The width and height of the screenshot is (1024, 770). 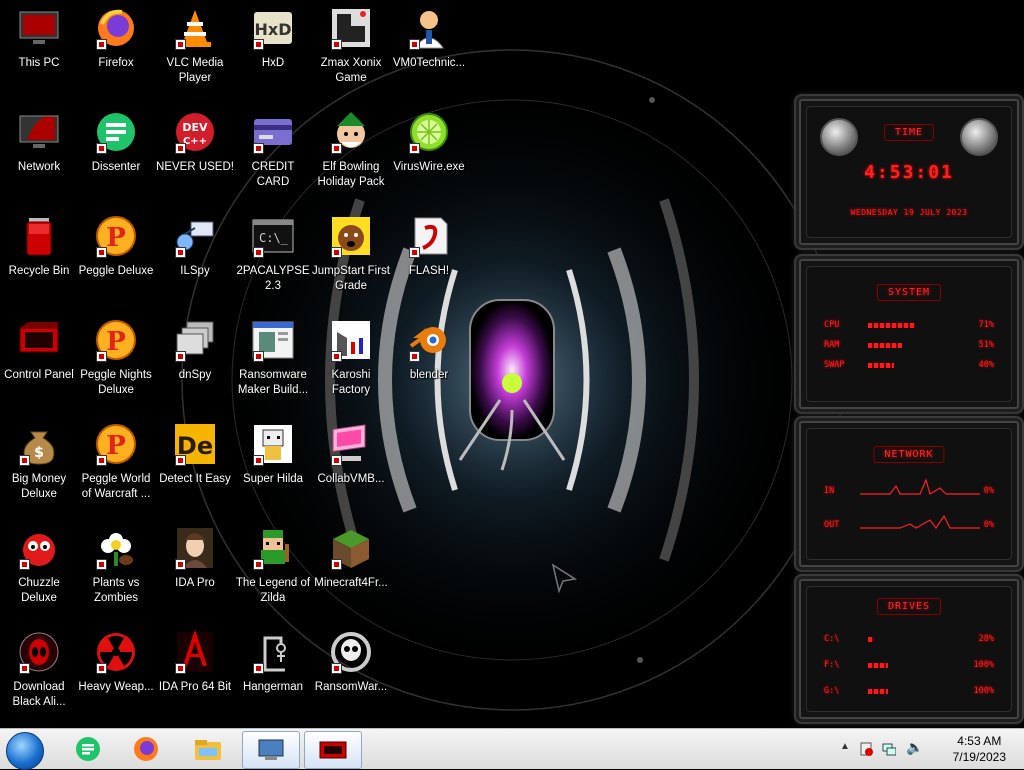 I want to click on desktop-icon-detect-it-easy: De Detect It Easy, so click(x=195, y=470).